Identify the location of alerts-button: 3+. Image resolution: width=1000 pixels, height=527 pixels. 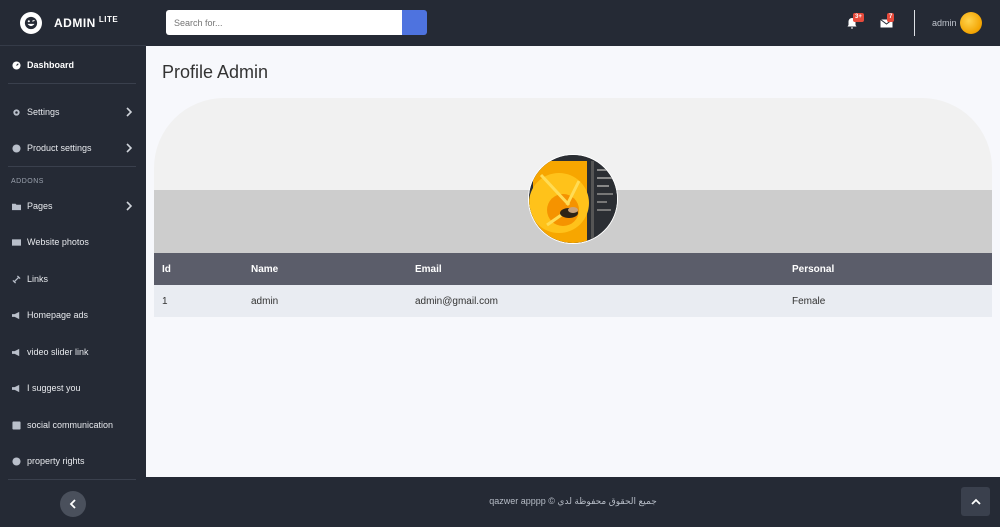
(855, 21).